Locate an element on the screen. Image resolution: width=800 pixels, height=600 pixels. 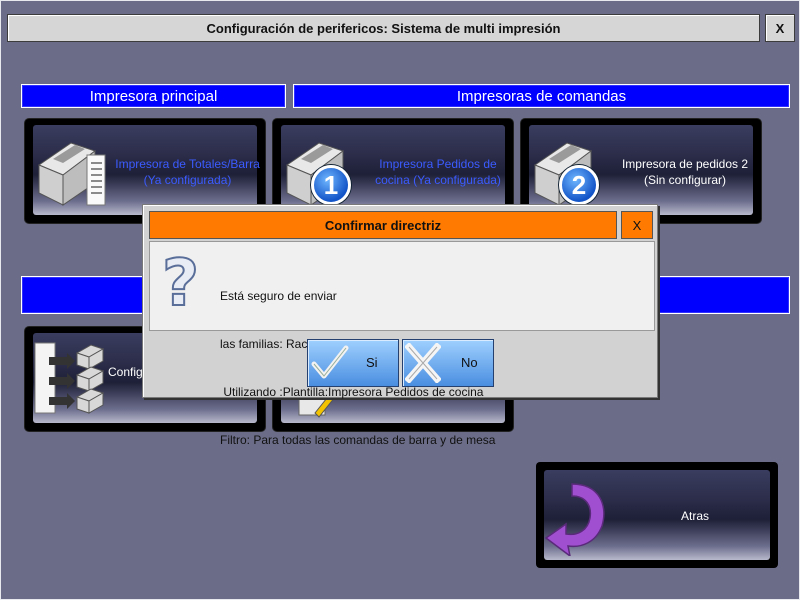
tile-label-line1: Impresora de pedidos 2 is located at coordinates (685, 164).